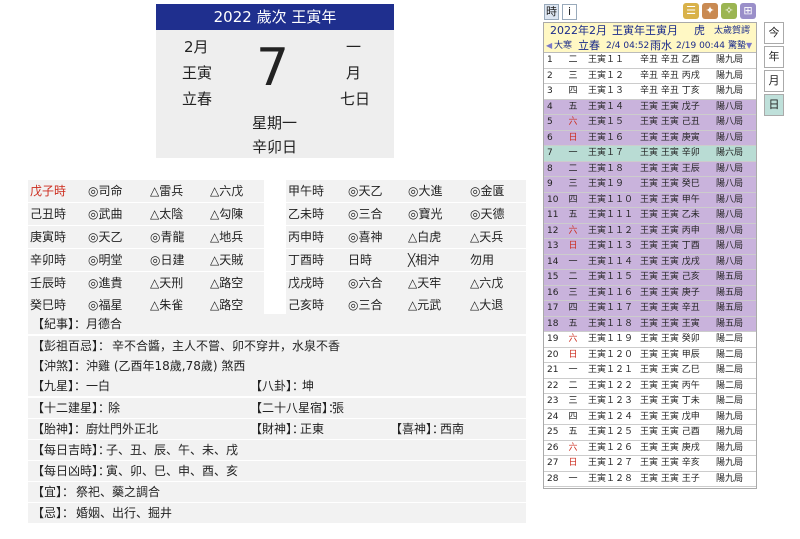 This screenshot has height=539, width=800. What do you see at coordinates (48, 260) in the screenshot?
I see `hour-name: 辛卯時` at bounding box center [48, 260].